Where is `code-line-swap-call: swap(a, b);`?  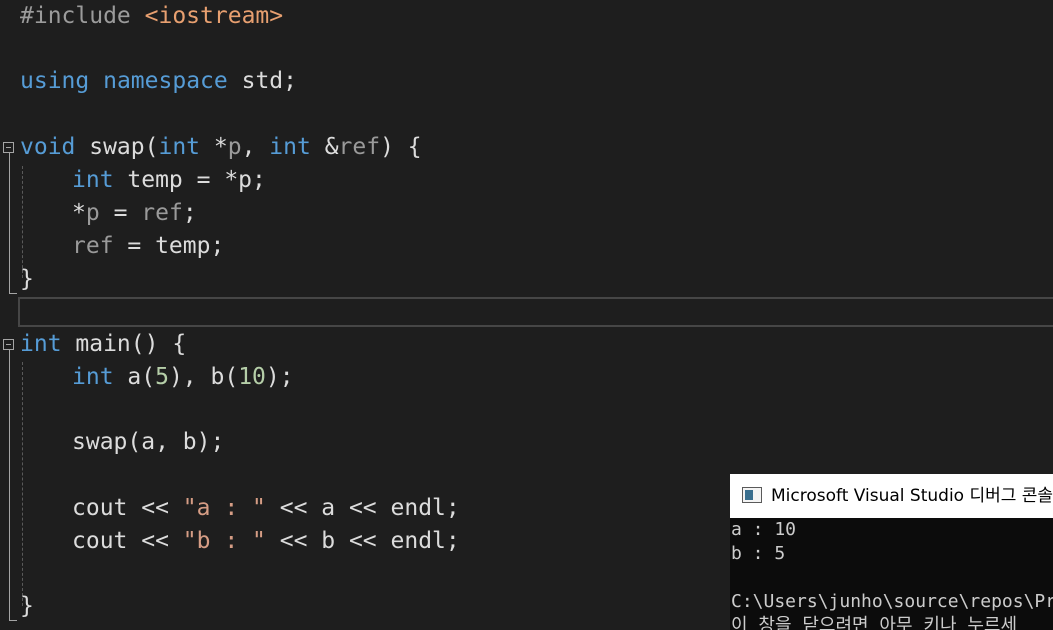
code-line-swap-call: swap(a, b); is located at coordinates (148, 442).